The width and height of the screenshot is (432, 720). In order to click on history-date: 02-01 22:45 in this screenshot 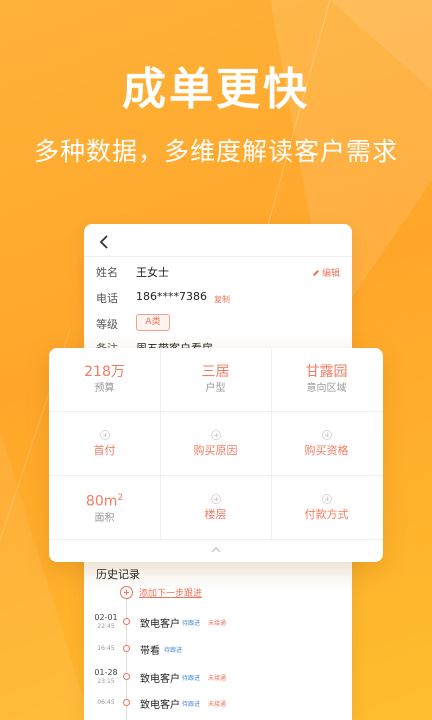, I will do `click(106, 621)`.